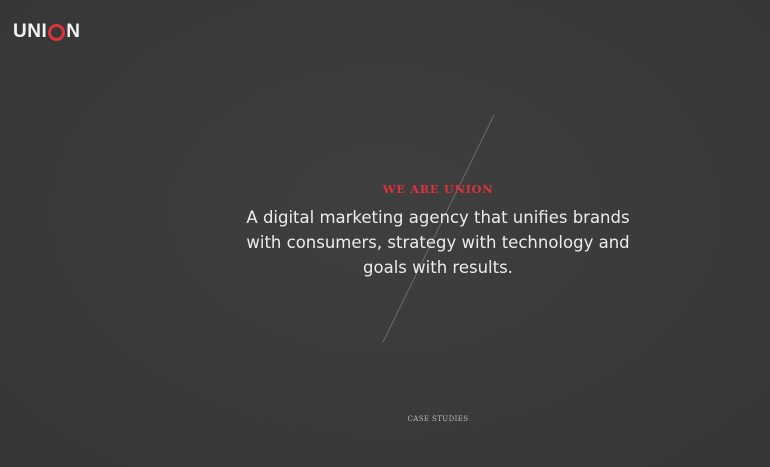 The image size is (770, 467). I want to click on union-logo: UNI N, so click(47, 31).